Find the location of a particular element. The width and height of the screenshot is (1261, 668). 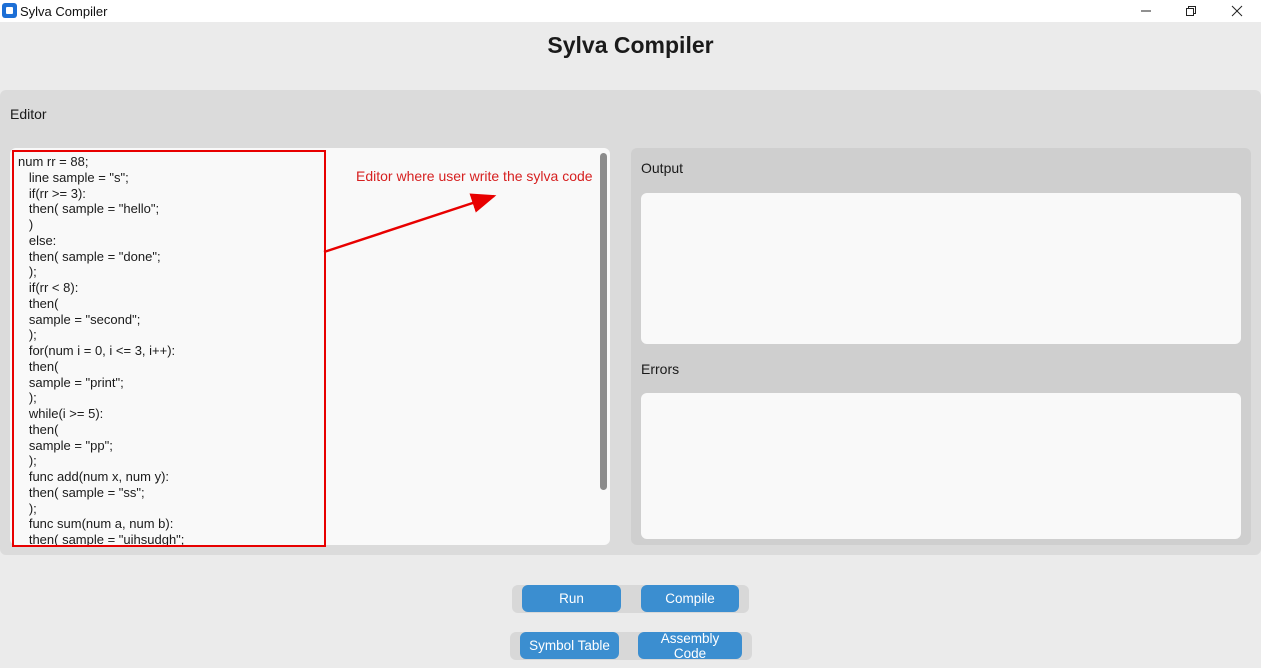

page-title: Sylva Compiler is located at coordinates (630, 45).